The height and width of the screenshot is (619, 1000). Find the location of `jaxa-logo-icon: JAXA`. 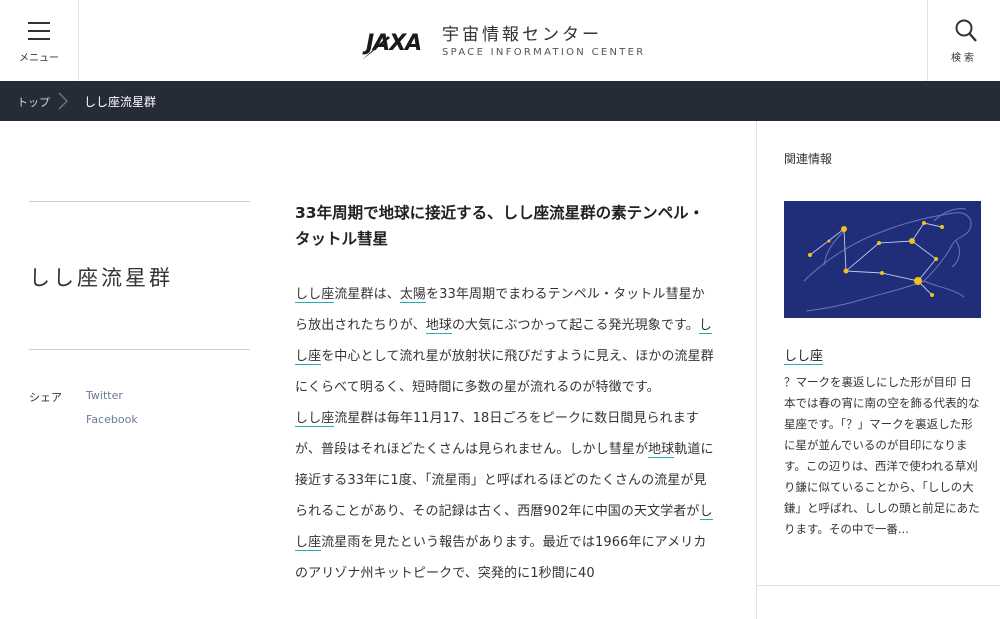

jaxa-logo-icon: JAXA is located at coordinates (392, 45).